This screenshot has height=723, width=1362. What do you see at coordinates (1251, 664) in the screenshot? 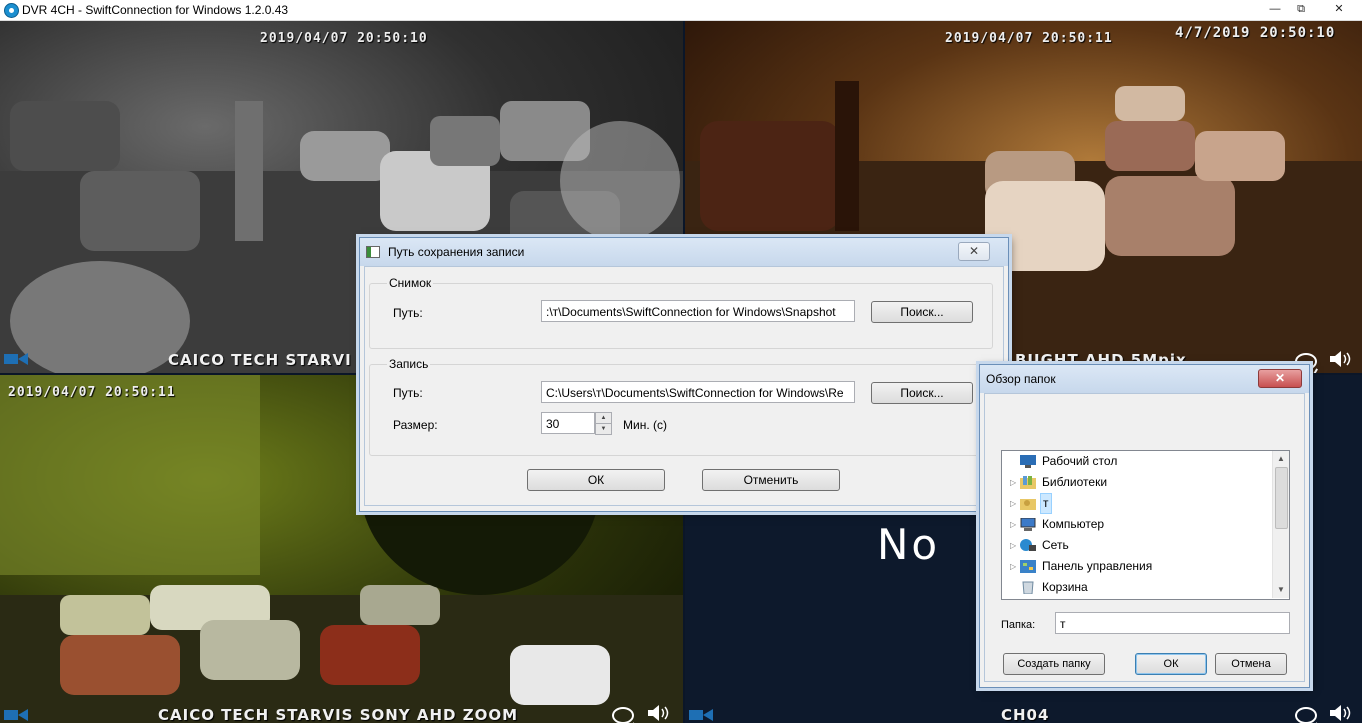
I see `browse-cancel-button: Отмена` at bounding box center [1251, 664].